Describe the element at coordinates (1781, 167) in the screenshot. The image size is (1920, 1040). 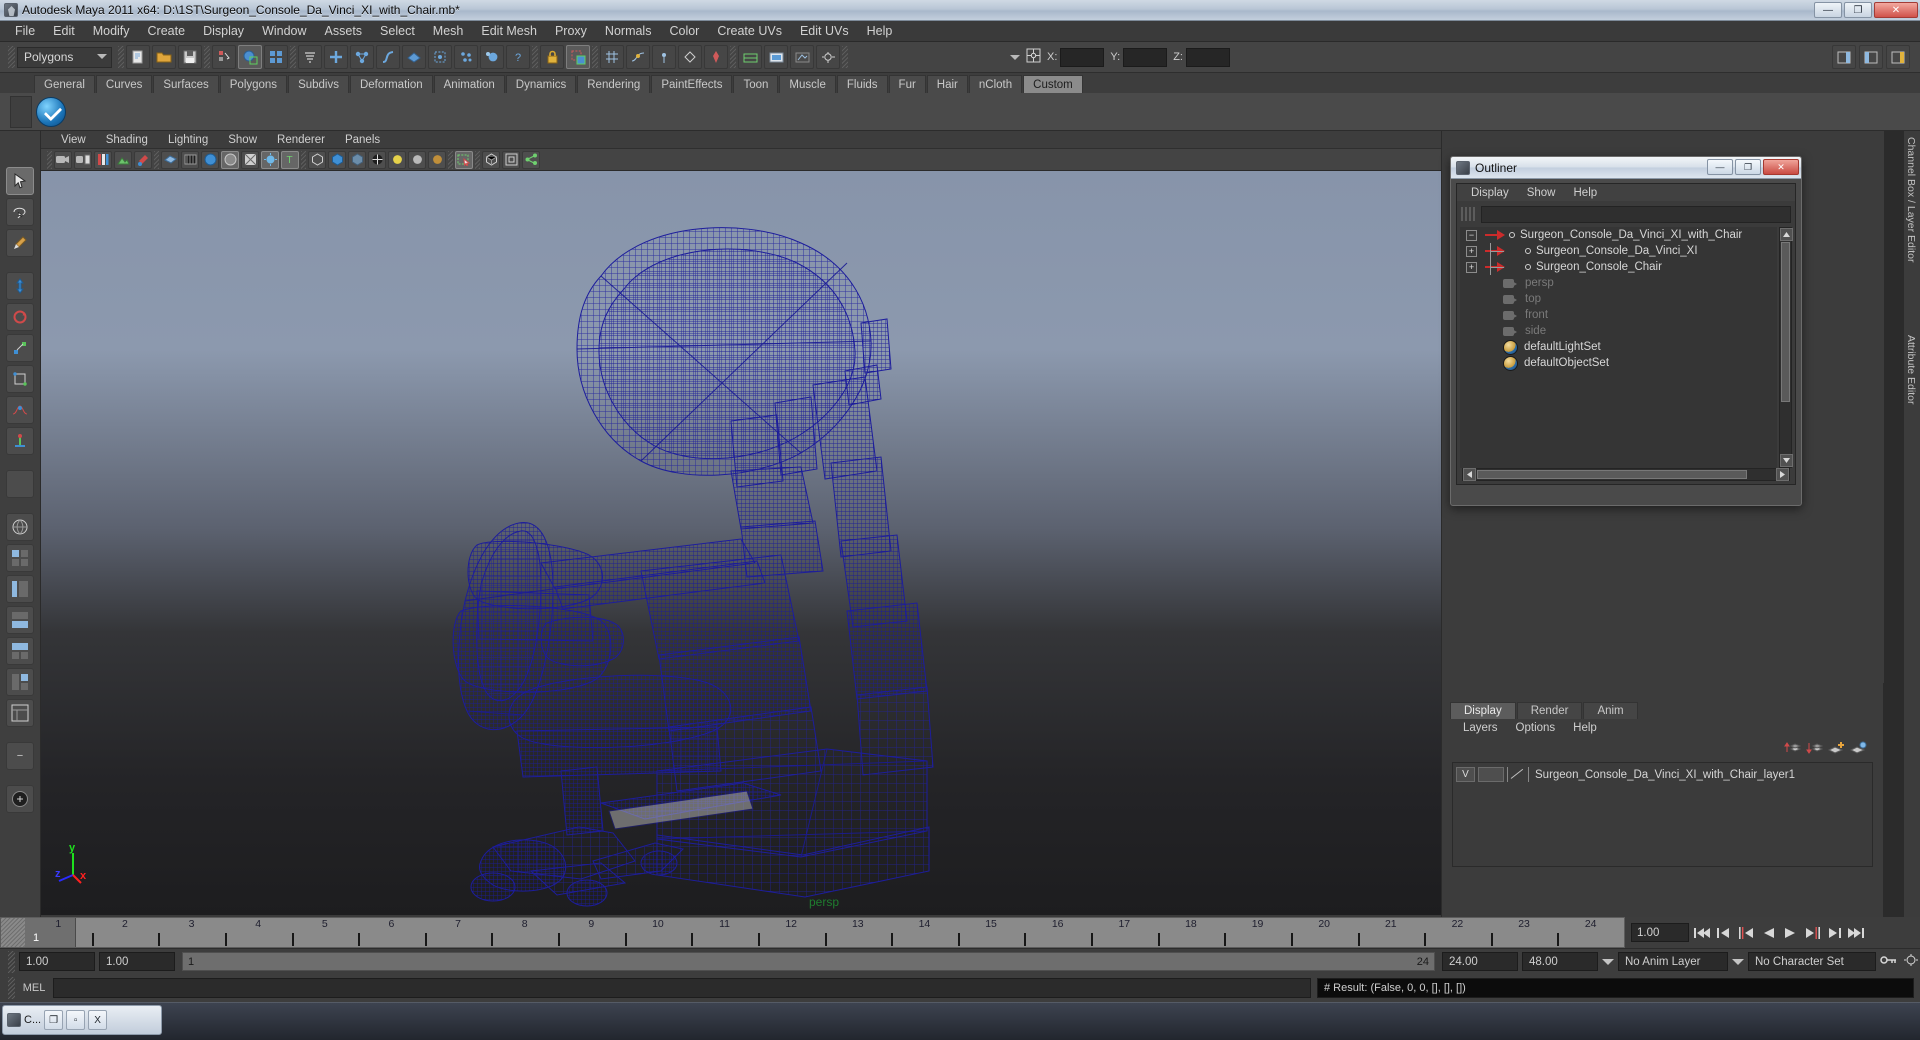
I see `outliner-close-button: ✕` at that location.